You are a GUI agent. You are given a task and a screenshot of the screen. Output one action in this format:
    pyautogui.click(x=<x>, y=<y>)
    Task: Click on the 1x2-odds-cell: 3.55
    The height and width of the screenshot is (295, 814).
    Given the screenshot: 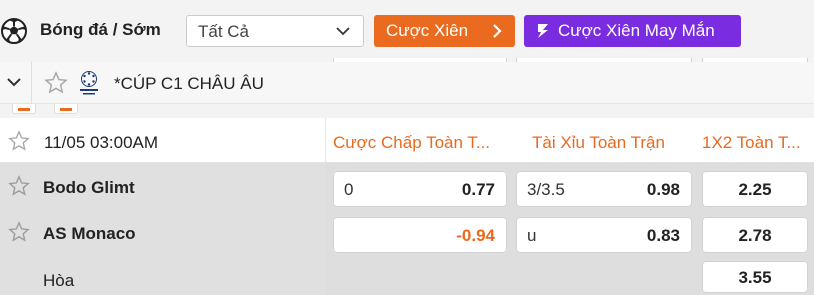 What is the action you would take?
    pyautogui.click(x=755, y=277)
    